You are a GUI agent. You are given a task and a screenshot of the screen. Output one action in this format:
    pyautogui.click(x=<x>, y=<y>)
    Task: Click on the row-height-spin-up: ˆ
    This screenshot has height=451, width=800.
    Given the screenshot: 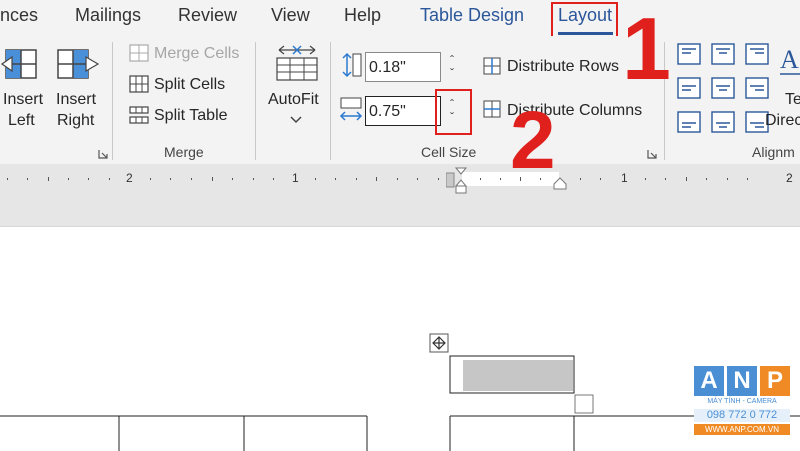 What is the action you would take?
    pyautogui.click(x=452, y=60)
    